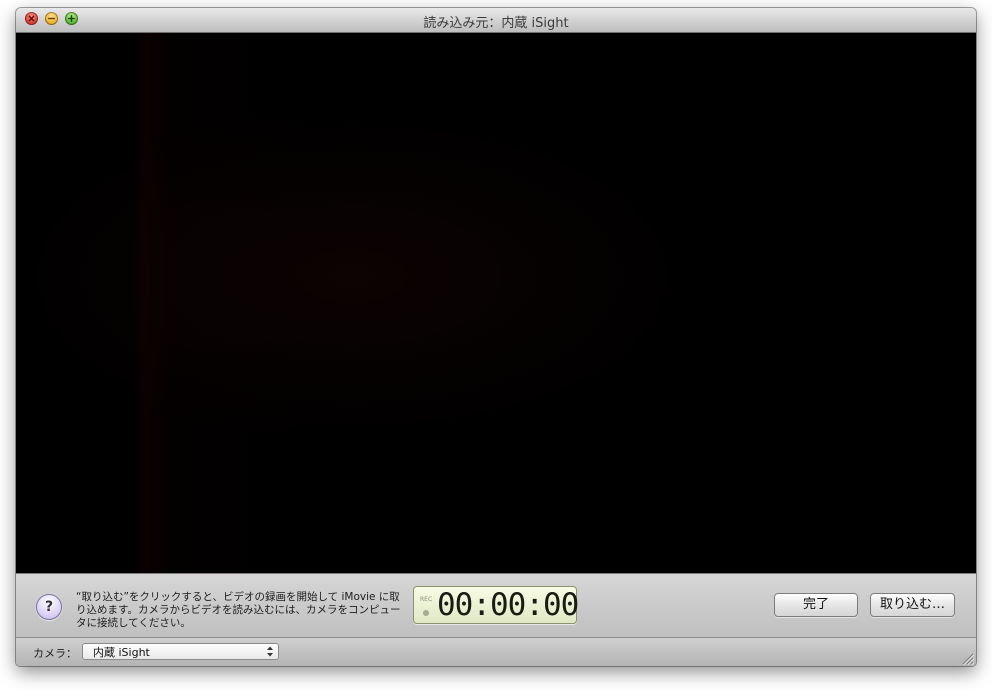 The image size is (992, 691). What do you see at coordinates (816, 605) in the screenshot?
I see `done-button: 完了` at bounding box center [816, 605].